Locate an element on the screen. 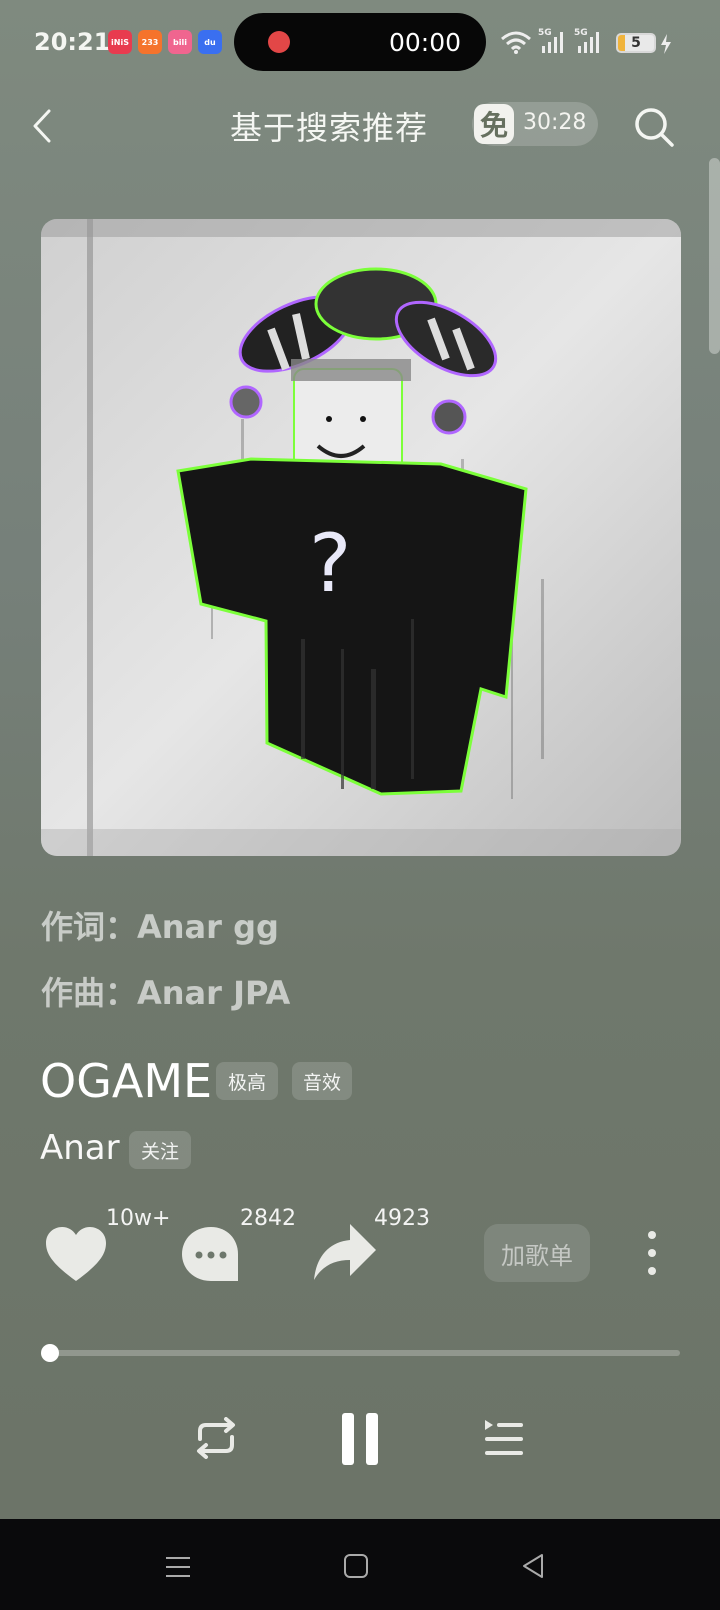 The height and width of the screenshot is (1610, 720). lyricist-credit: 作词：Anar gg is located at coordinates (160, 927).